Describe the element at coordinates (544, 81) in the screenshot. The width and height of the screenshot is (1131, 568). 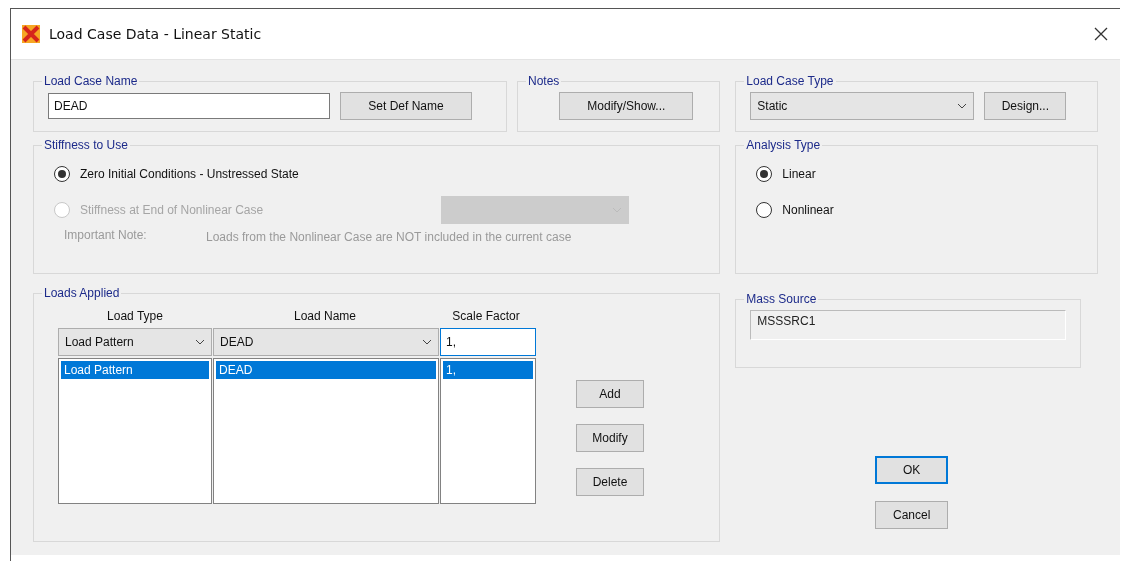
I see `group-label: Notes` at that location.